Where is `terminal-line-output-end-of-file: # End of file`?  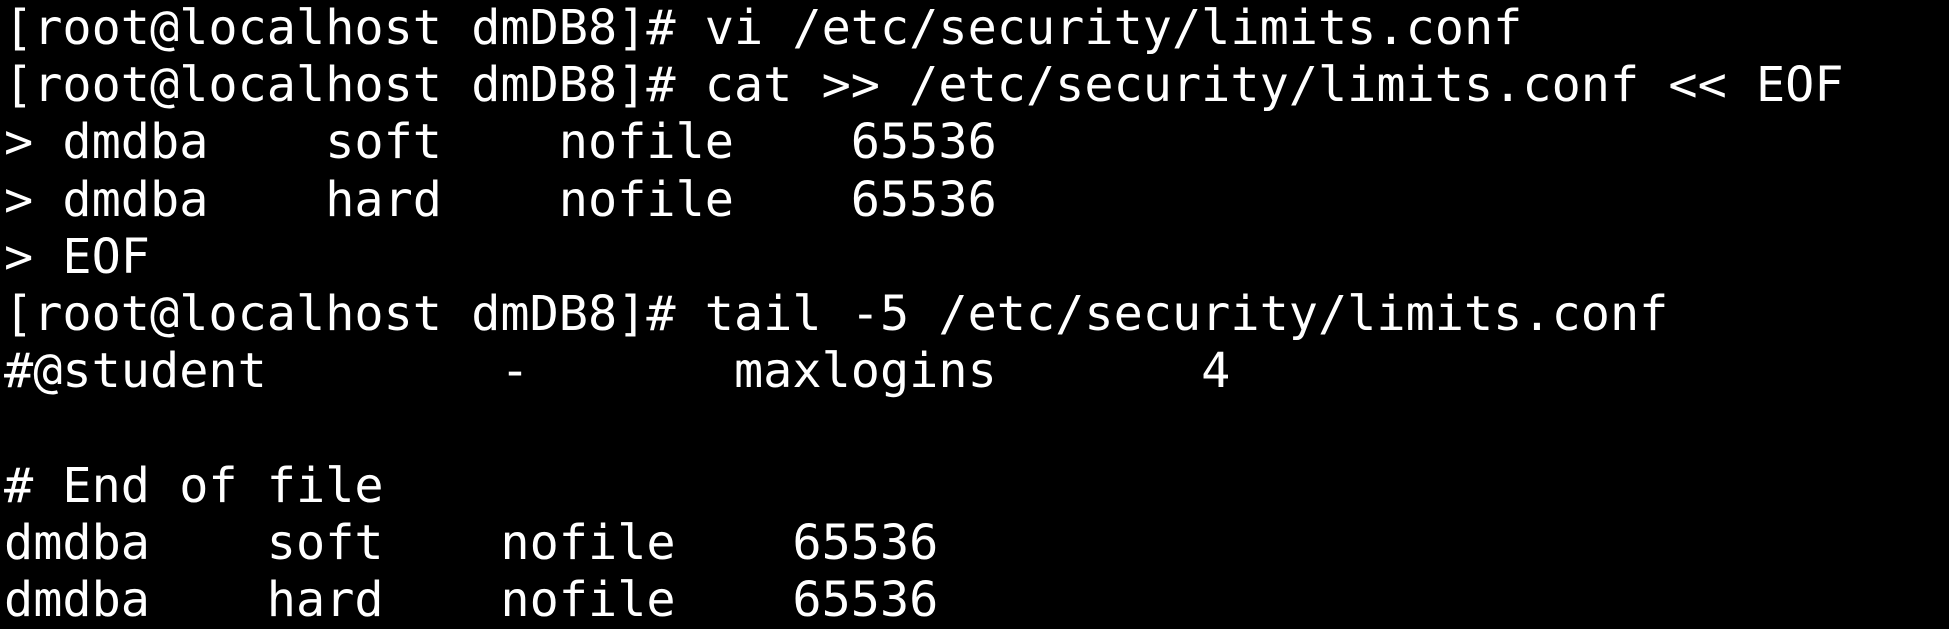 terminal-line-output-end-of-file: # End of file is located at coordinates (194, 485).